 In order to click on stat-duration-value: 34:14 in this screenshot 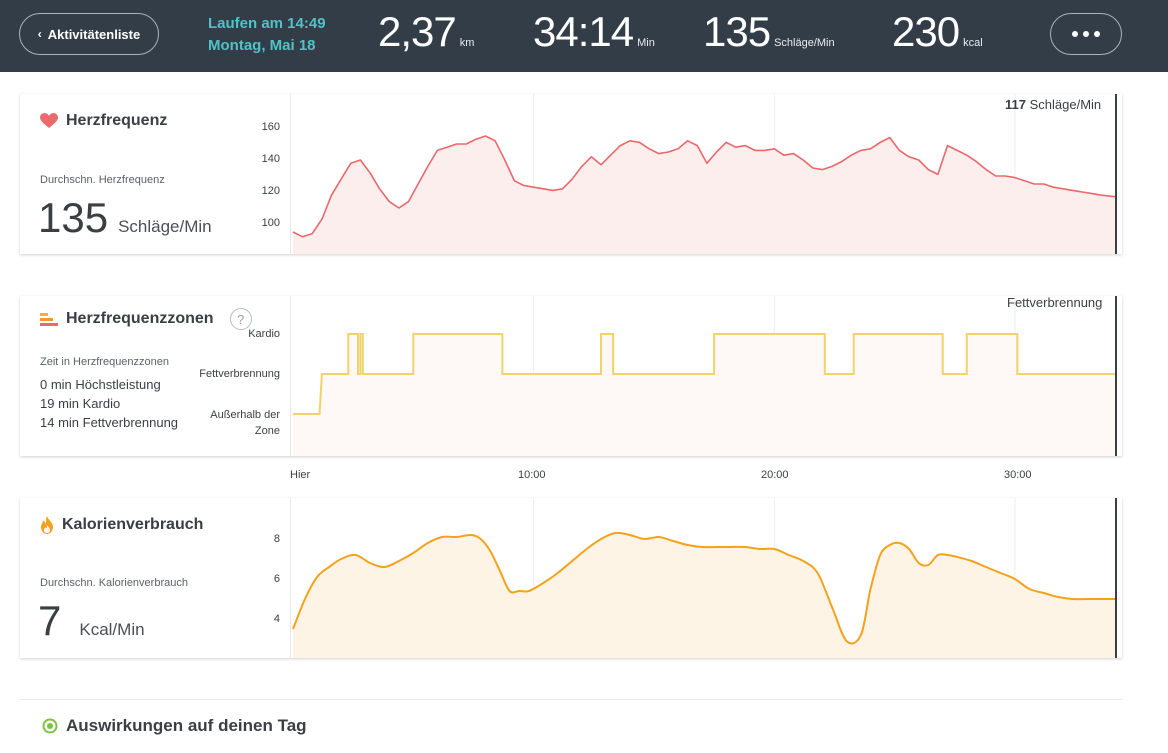, I will do `click(583, 31)`.